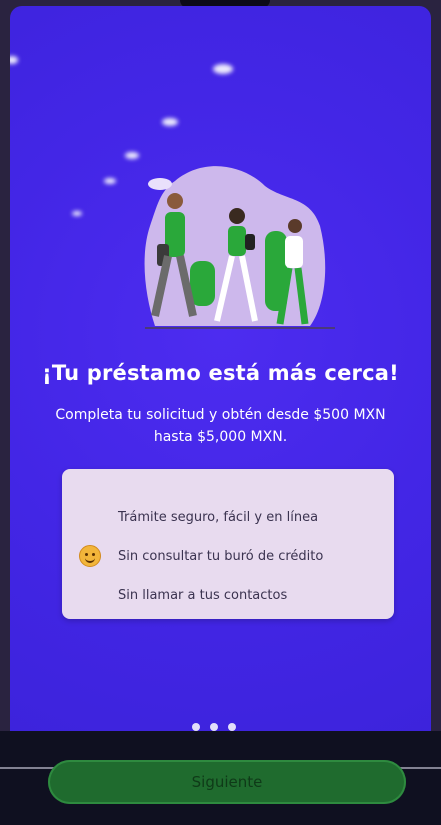  I want to click on page-title: ¡Tu préstamo está más cerca!, so click(220, 373).